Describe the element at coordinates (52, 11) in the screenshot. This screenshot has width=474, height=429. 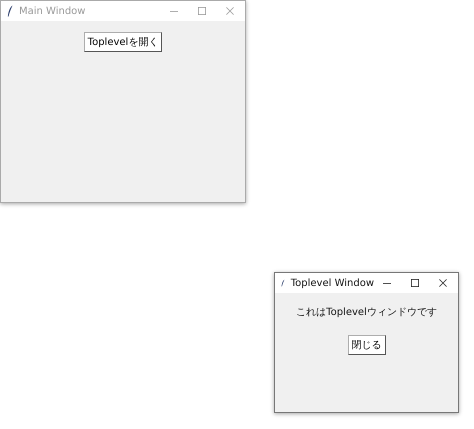
I see `window-title: Main Window` at that location.